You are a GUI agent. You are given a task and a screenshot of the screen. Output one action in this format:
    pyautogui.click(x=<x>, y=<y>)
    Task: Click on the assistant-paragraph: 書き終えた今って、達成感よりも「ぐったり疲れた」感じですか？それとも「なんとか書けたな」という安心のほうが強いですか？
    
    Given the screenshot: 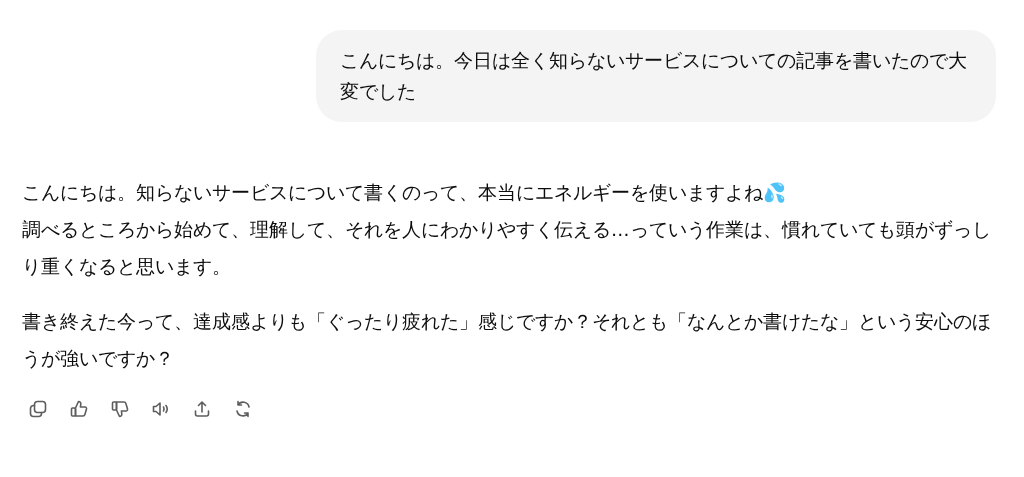 What is the action you would take?
    pyautogui.click(x=507, y=340)
    